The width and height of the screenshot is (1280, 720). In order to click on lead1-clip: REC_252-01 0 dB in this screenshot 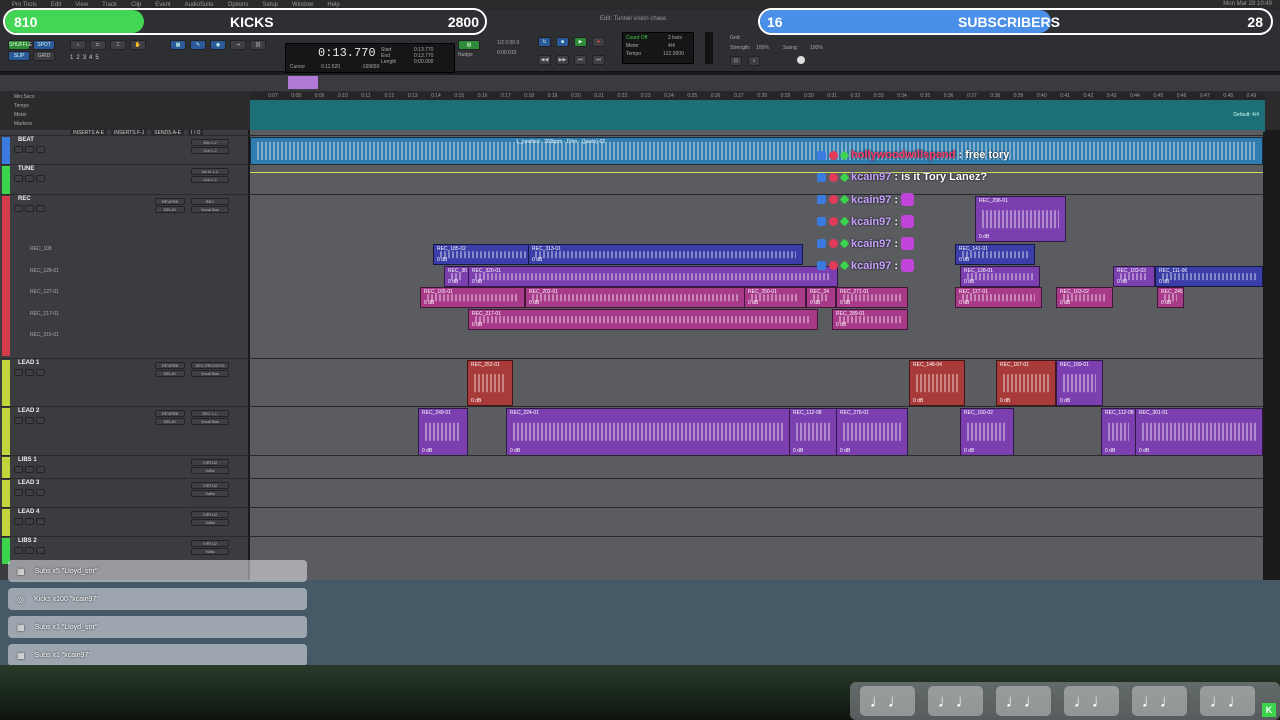, I will do `click(490, 383)`.